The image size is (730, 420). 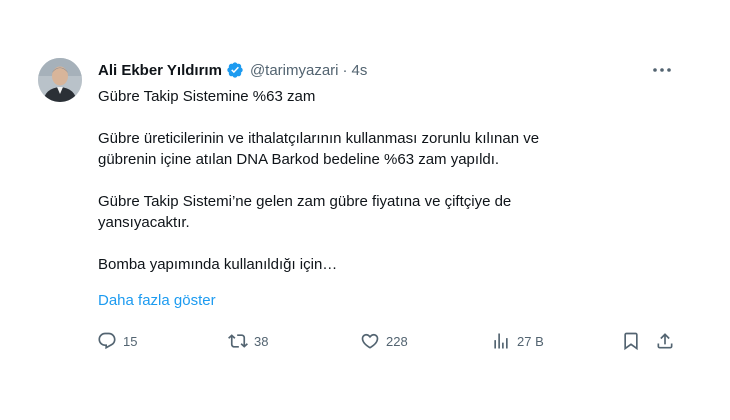 I want to click on share-button, so click(x=665, y=341).